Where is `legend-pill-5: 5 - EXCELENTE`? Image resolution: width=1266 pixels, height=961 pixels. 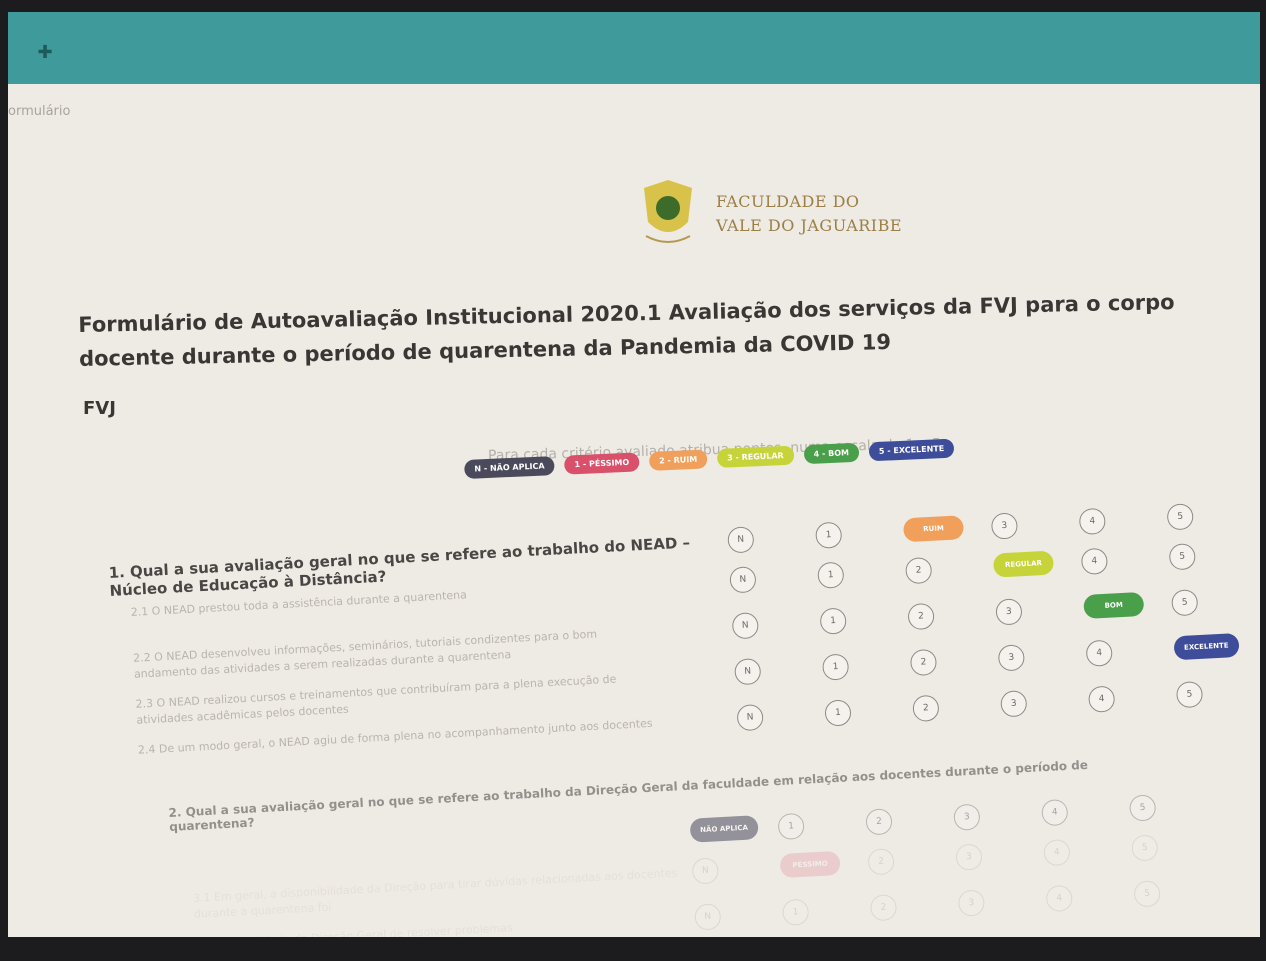
legend-pill-5: 5 - EXCELENTE is located at coordinates (911, 450).